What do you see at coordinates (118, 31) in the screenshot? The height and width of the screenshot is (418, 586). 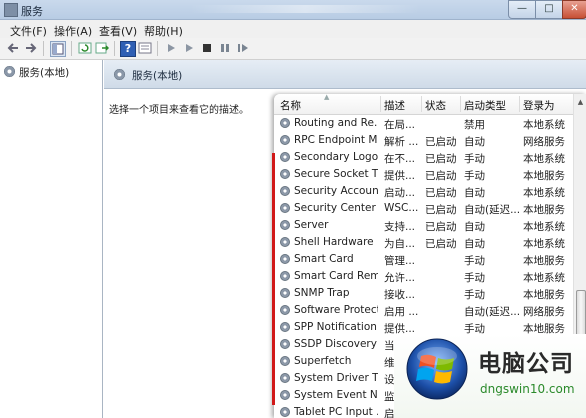 I see `menu-view: 查看(V)` at bounding box center [118, 31].